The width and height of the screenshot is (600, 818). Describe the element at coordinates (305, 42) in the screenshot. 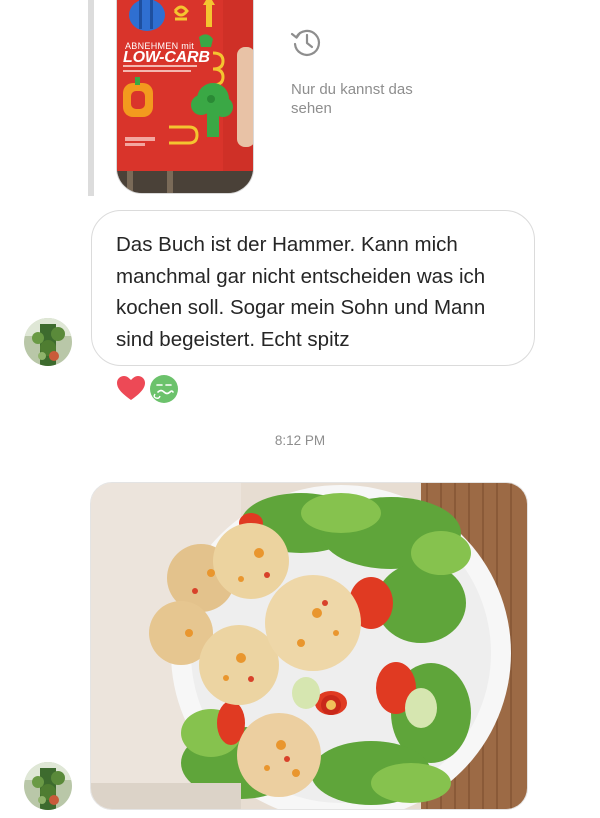

I see `history-icon` at that location.